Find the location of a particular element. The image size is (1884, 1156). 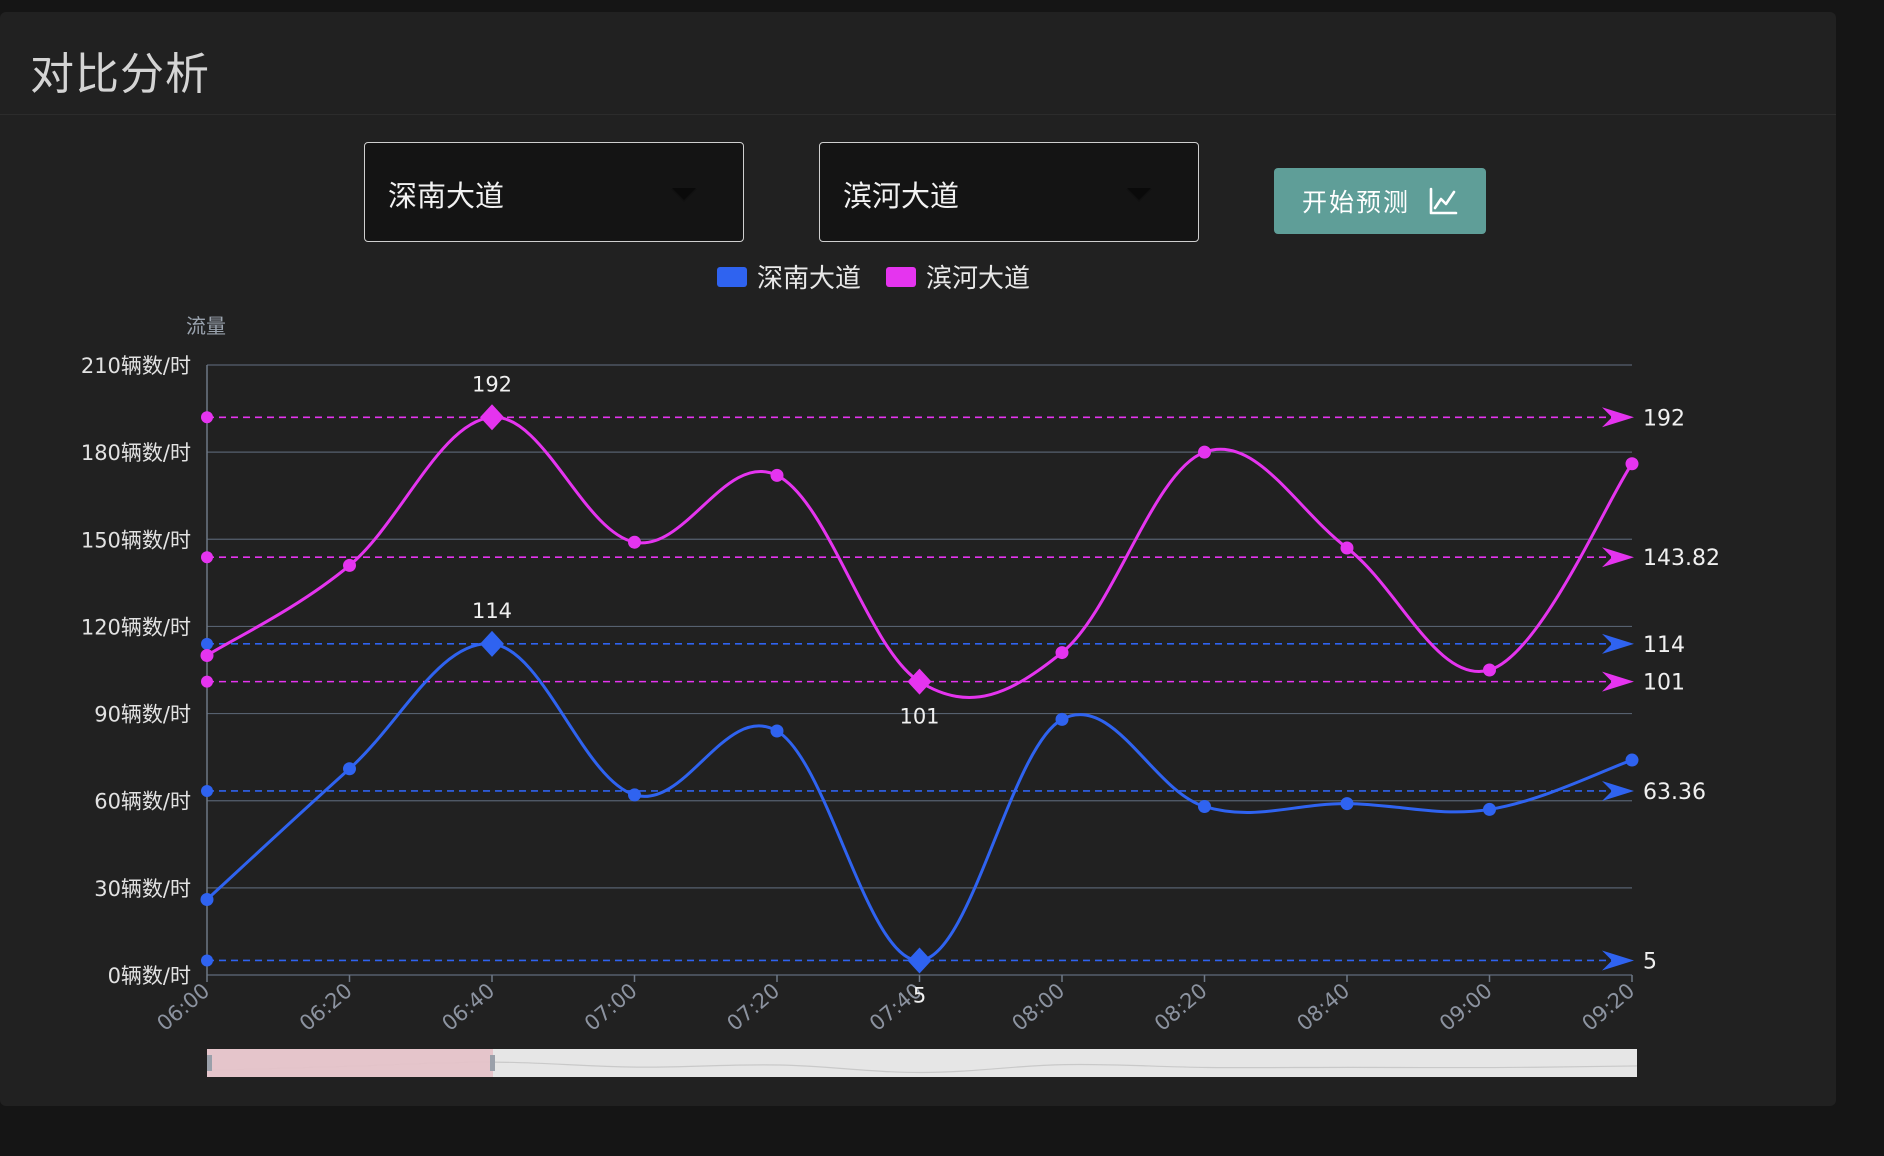

max-point-label: 114 is located at coordinates (492, 611).